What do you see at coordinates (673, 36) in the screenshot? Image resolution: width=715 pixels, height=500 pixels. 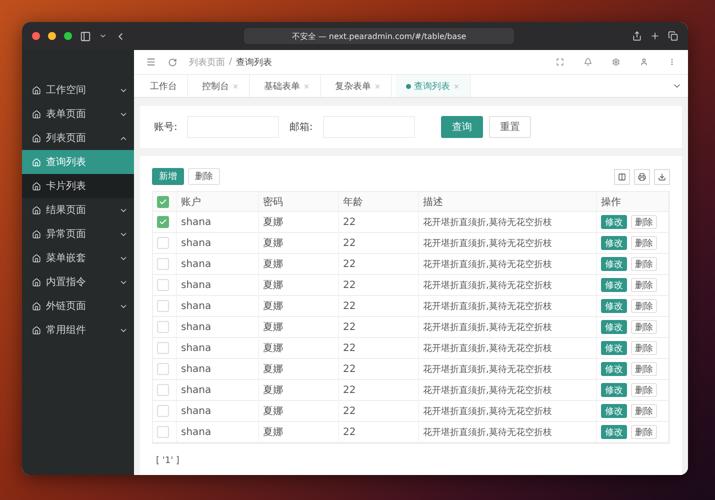 I see `tabs-overview-icon` at bounding box center [673, 36].